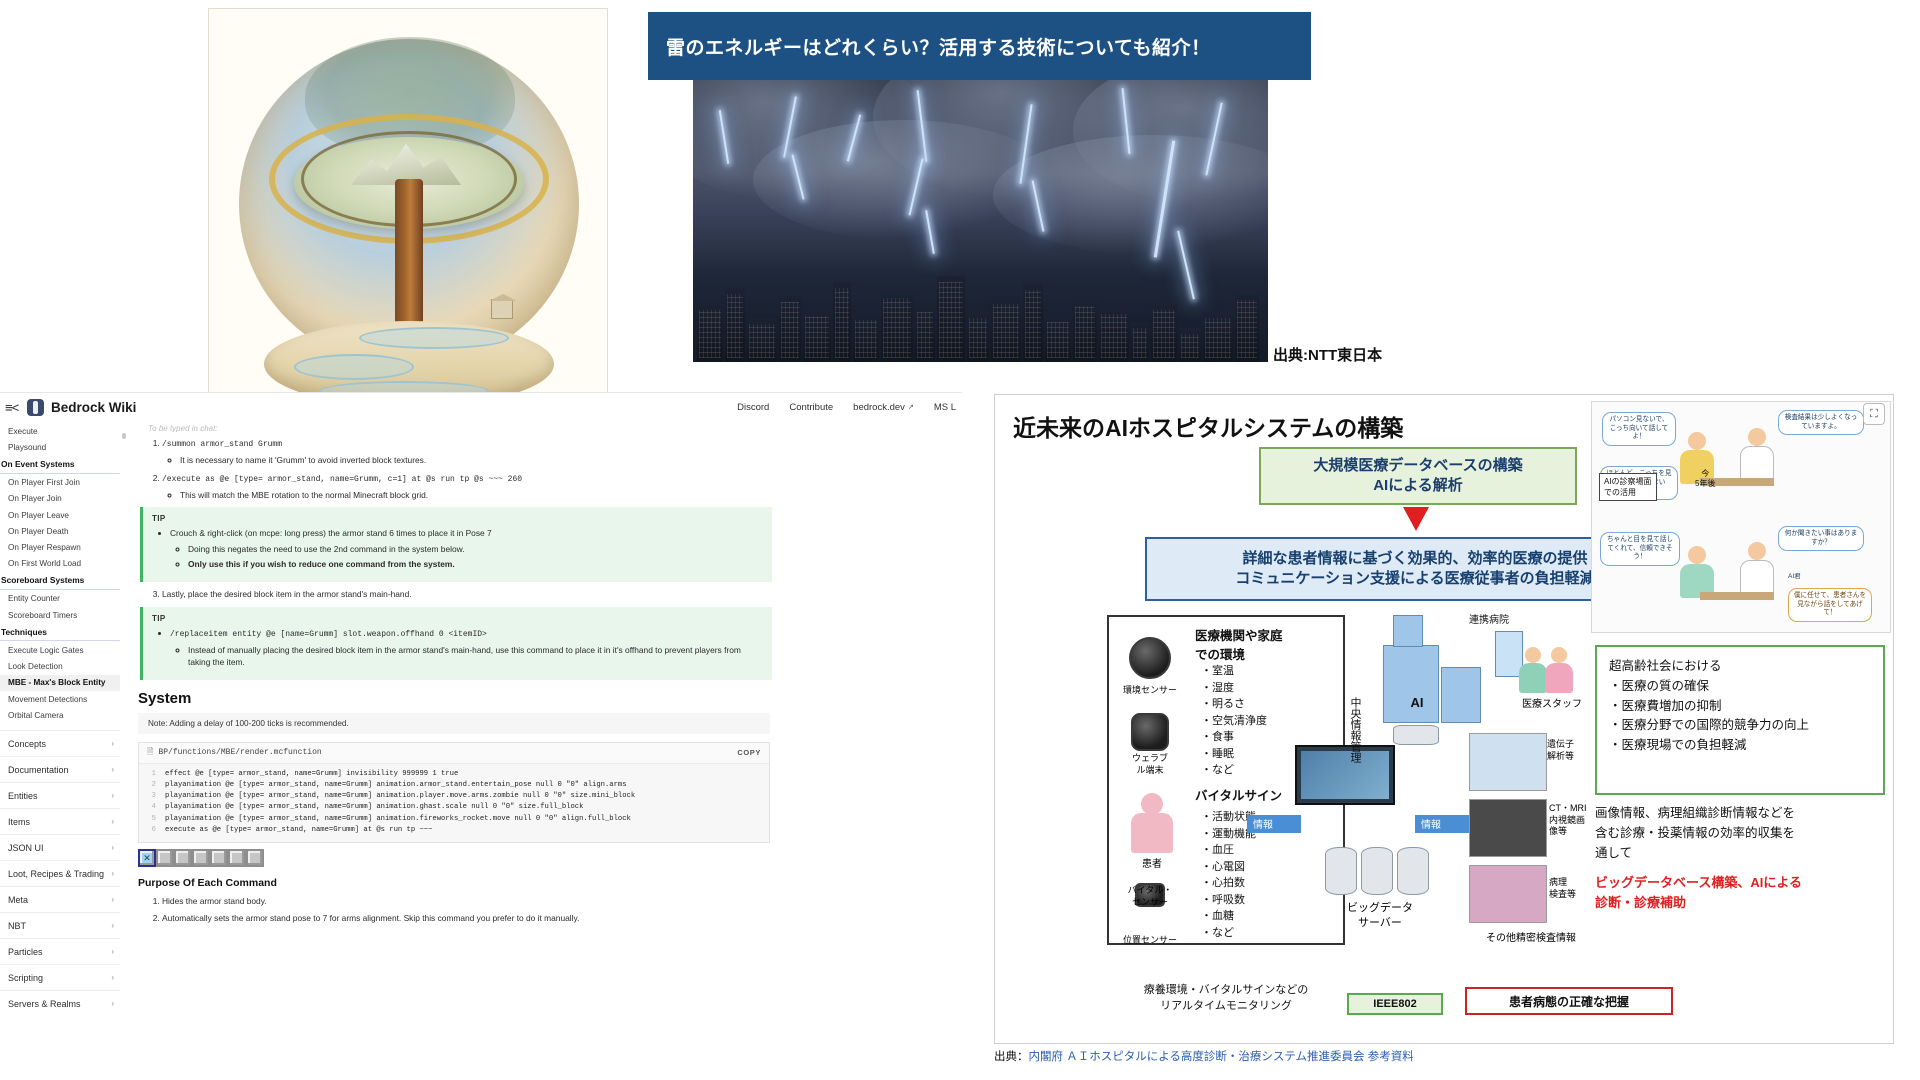 This screenshot has width=1920, height=1080. I want to click on hotbar-slot-selected, so click(147, 857).